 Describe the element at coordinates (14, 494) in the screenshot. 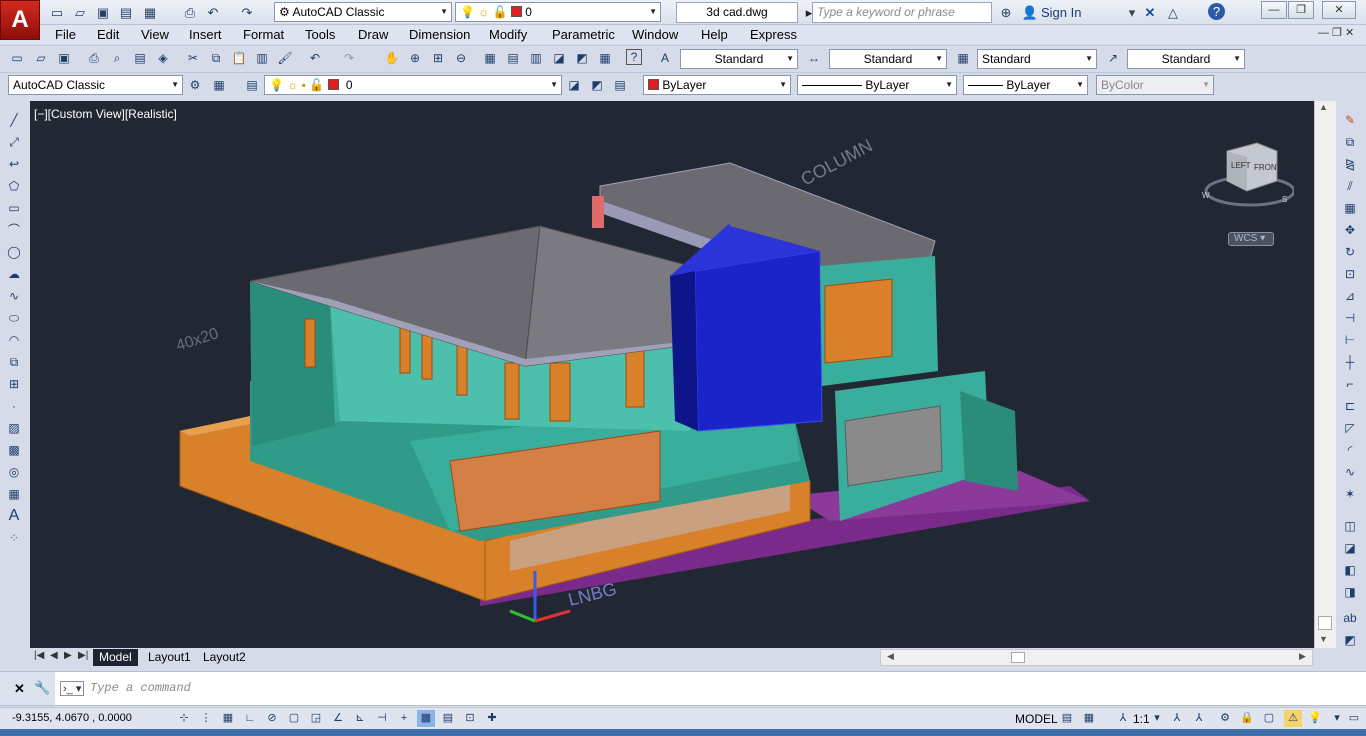

I see `table-icon: ▦` at that location.